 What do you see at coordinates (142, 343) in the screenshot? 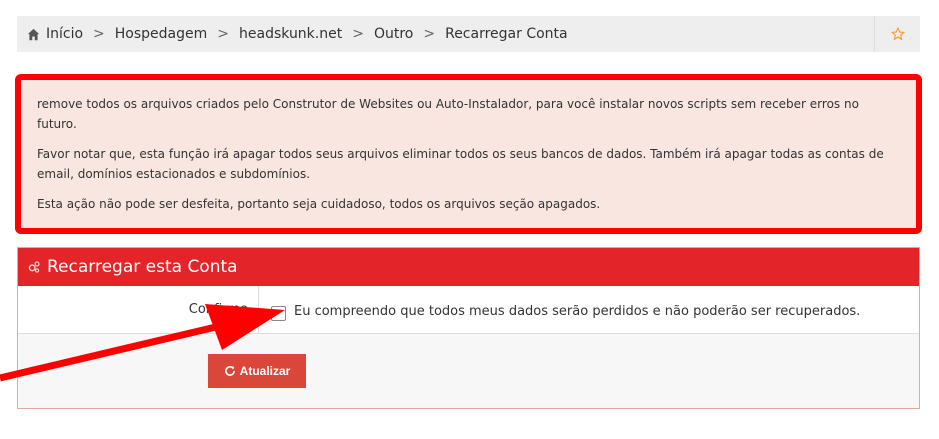
I see `annotation-arrow` at bounding box center [142, 343].